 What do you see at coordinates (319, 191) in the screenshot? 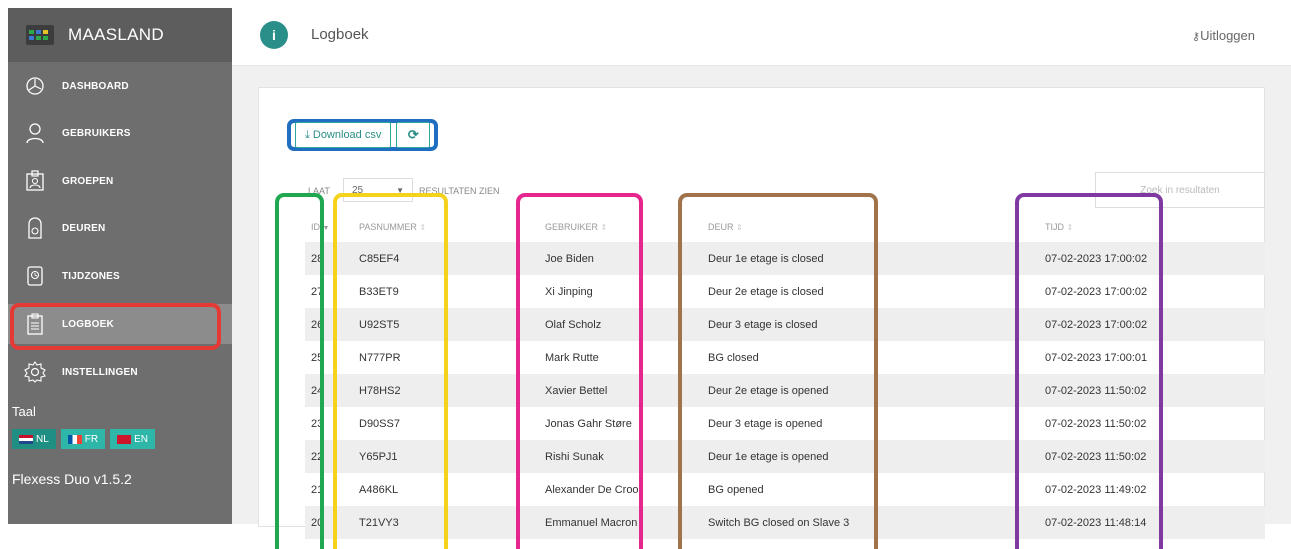
I see `page-size-prefix: LAAT` at bounding box center [319, 191].